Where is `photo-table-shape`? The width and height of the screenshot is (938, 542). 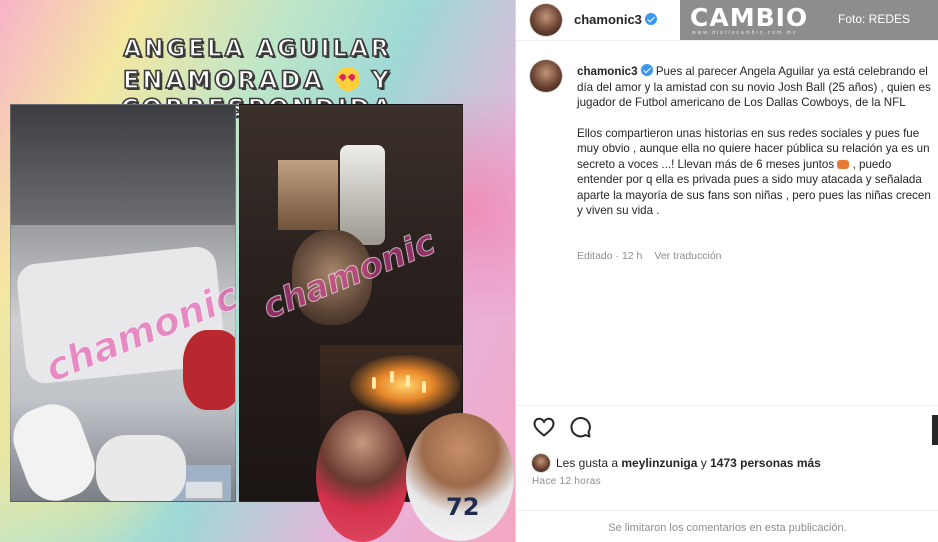 photo-table-shape is located at coordinates (123, 165).